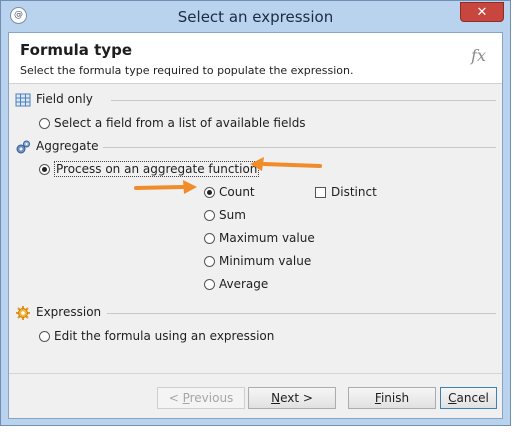 This screenshot has width=523, height=438. I want to click on radio-label: Sum, so click(232, 215).